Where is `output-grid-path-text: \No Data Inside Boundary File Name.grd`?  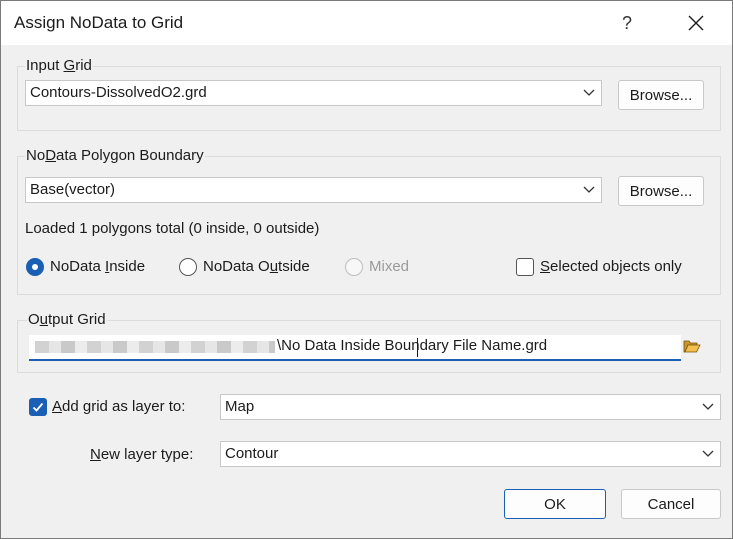 output-grid-path-text: \No Data Inside Boundary File Name.grd is located at coordinates (412, 345).